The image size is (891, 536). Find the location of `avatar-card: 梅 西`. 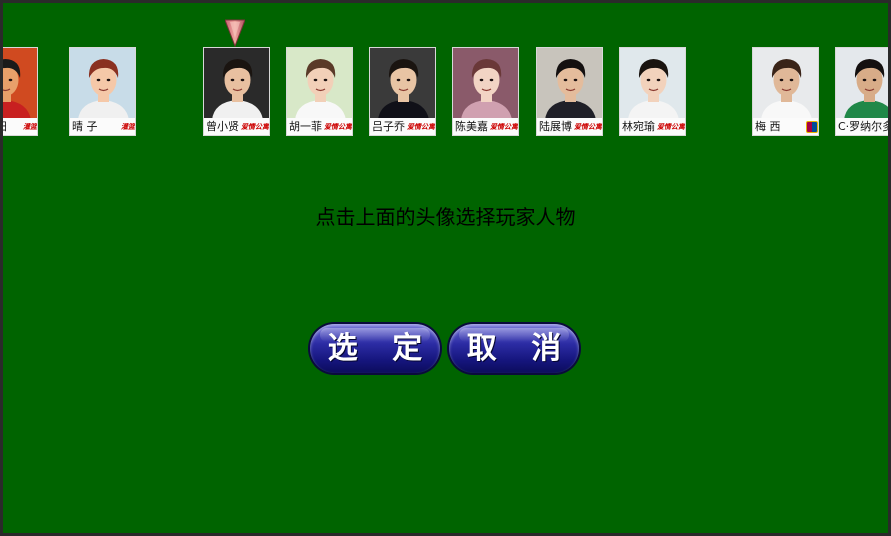

avatar-card: 梅 西 is located at coordinates (785, 91).